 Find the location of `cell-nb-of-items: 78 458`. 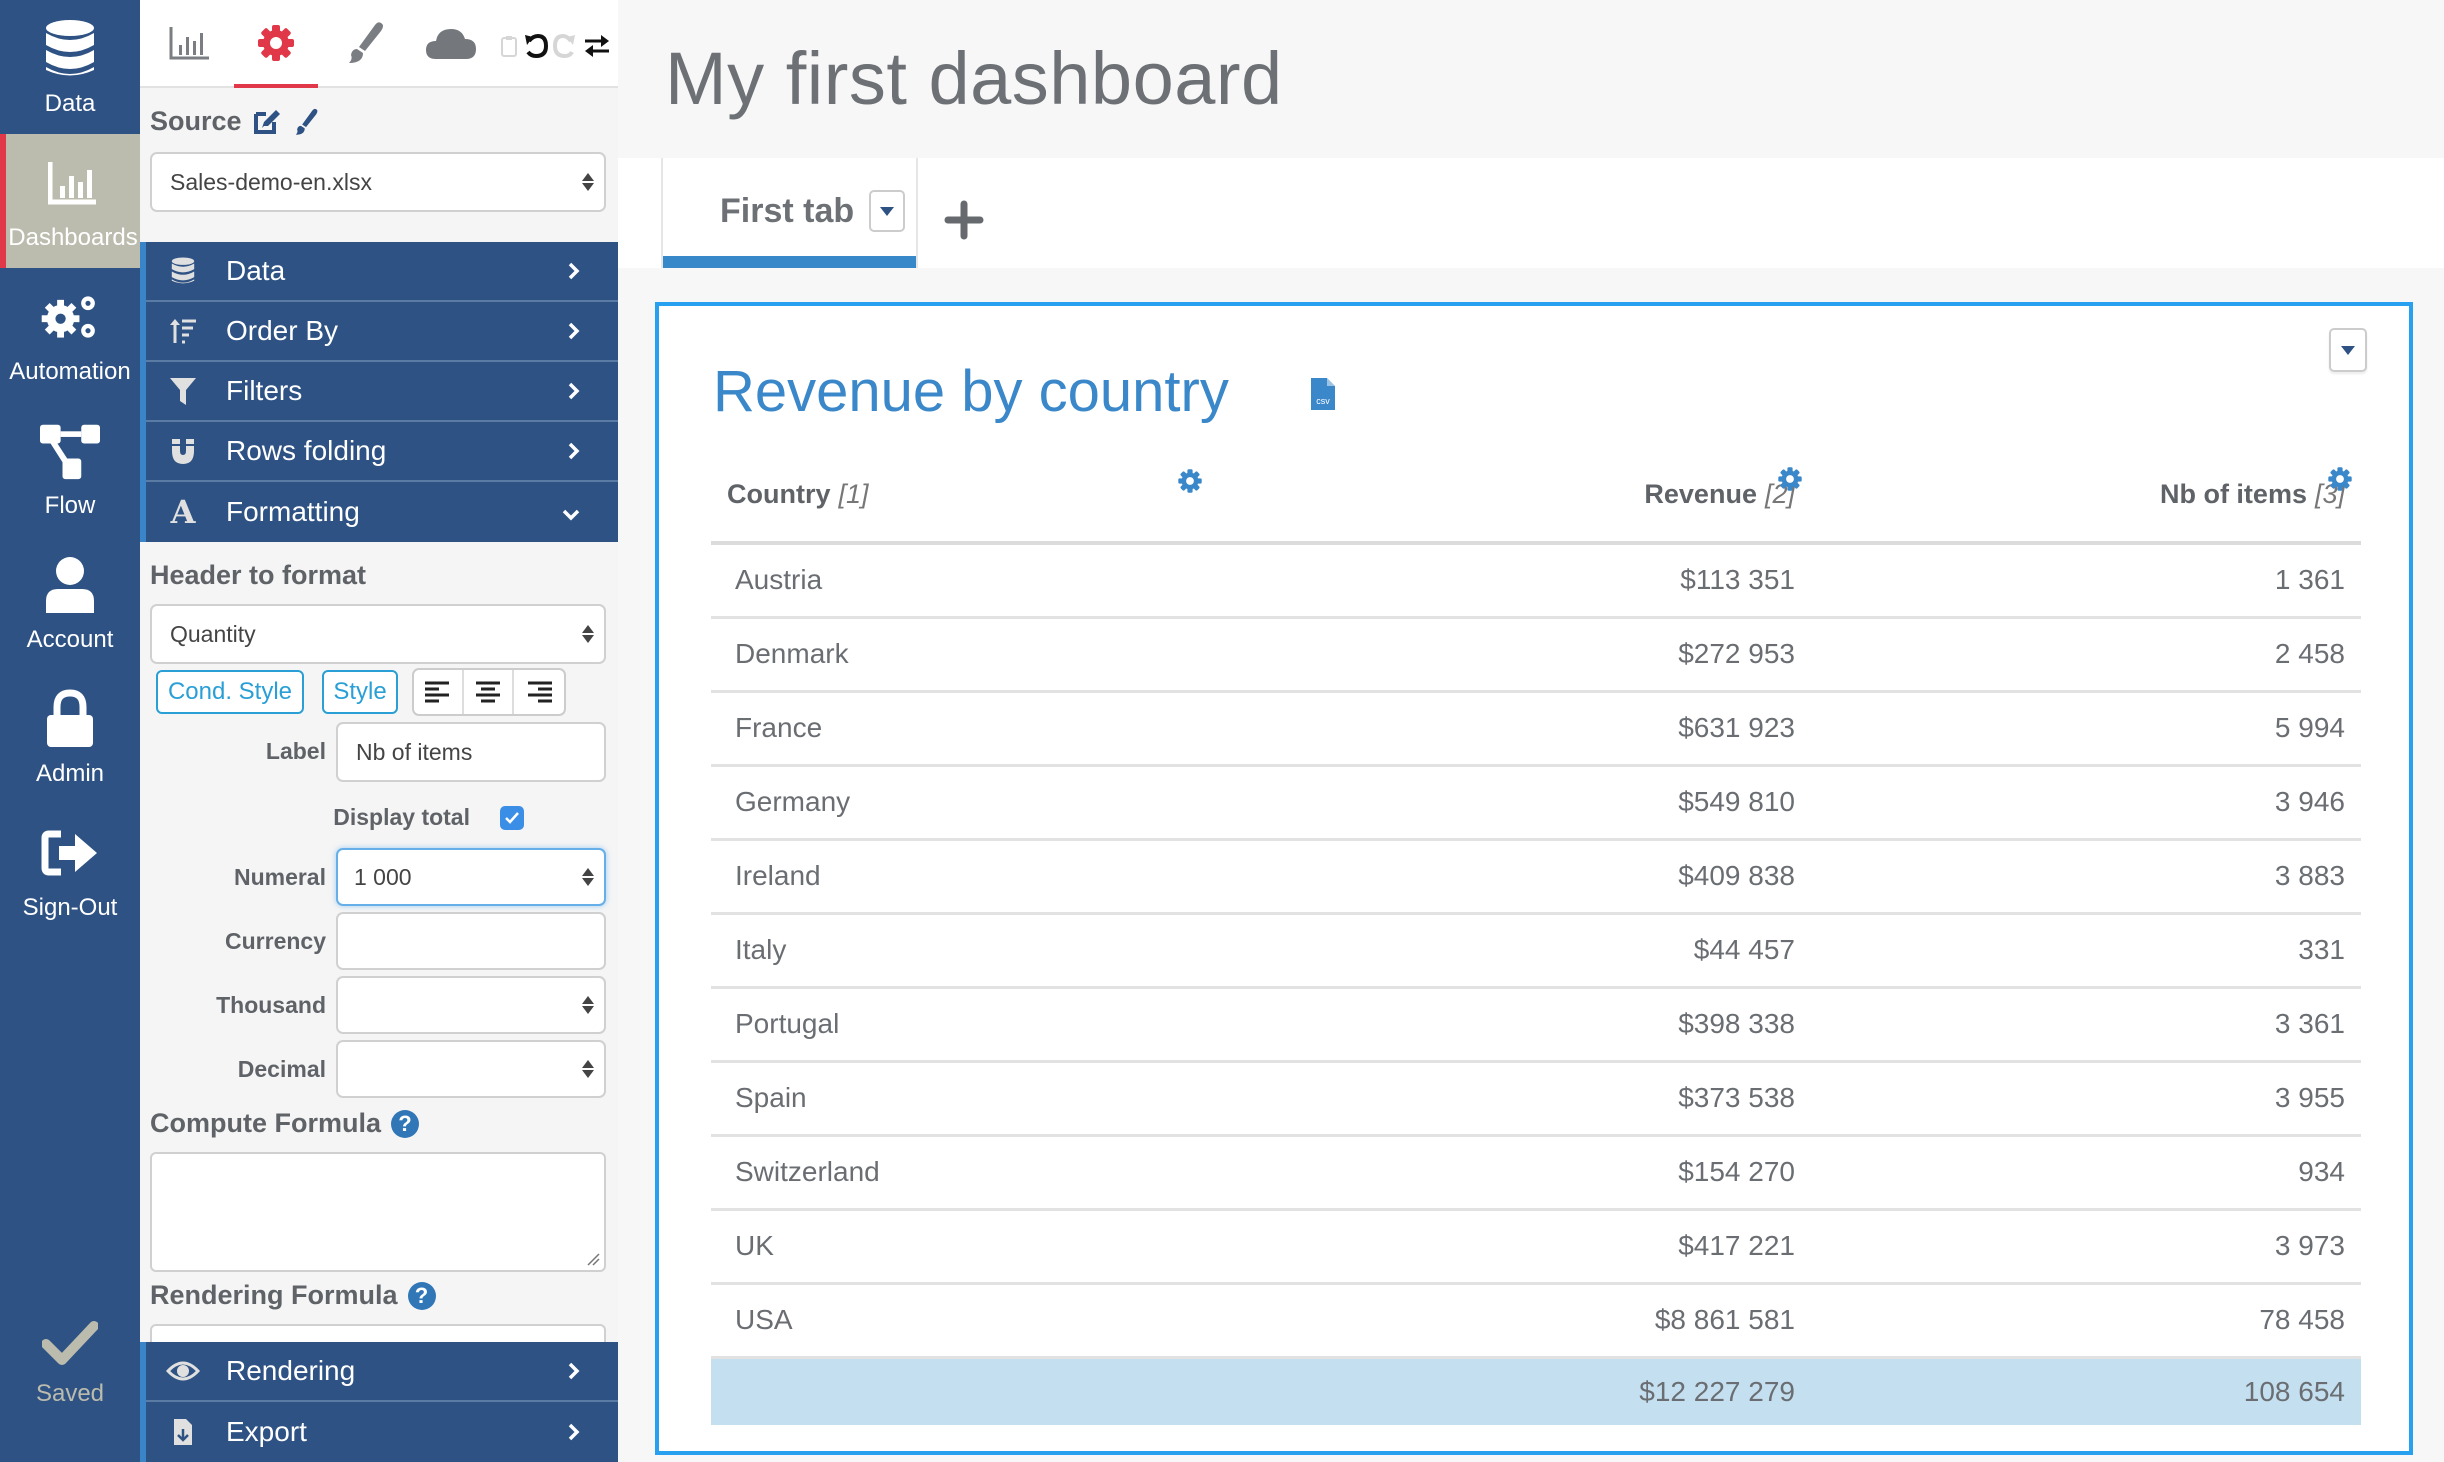

cell-nb-of-items: 78 458 is located at coordinates (2086, 1321).